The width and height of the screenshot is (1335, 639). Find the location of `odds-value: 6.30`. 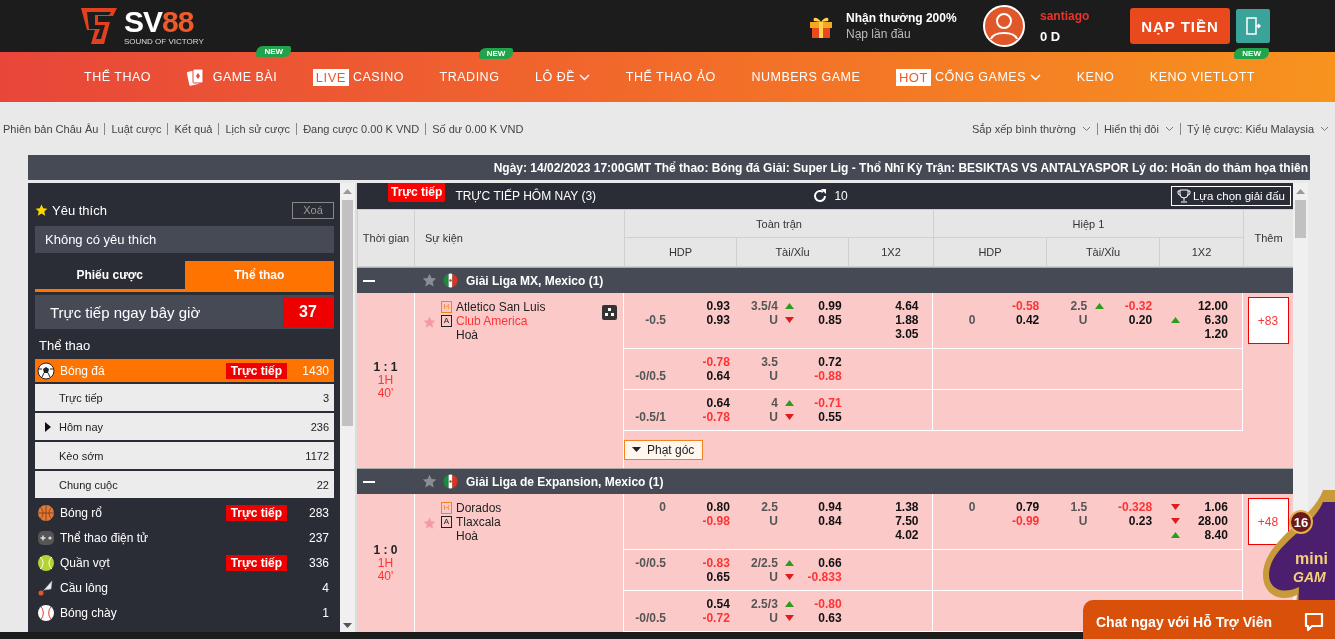

odds-value: 6.30 is located at coordinates (1207, 320).